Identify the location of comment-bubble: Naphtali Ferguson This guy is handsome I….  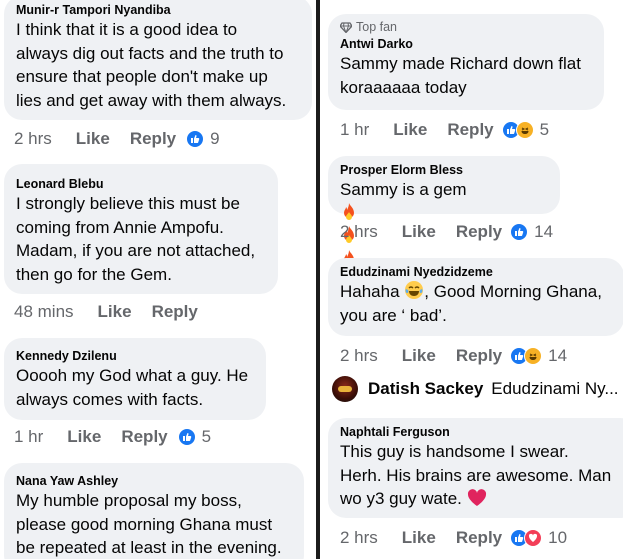
(475, 468).